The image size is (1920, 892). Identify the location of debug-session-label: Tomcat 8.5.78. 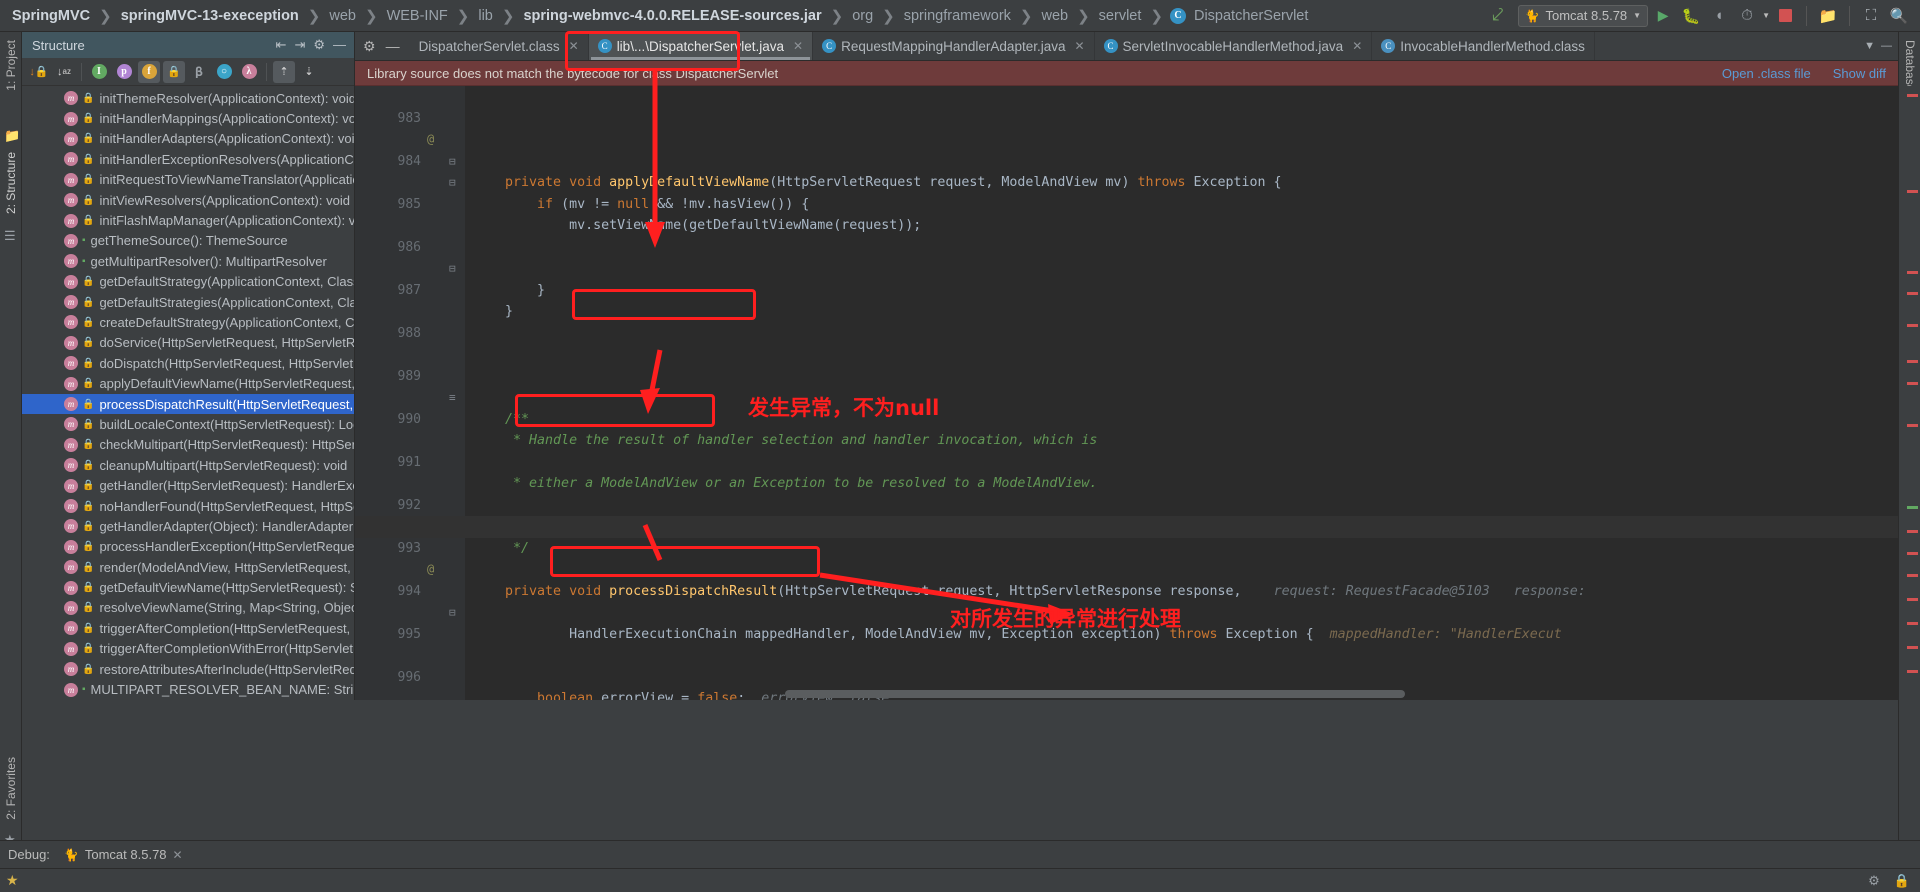
(125, 854).